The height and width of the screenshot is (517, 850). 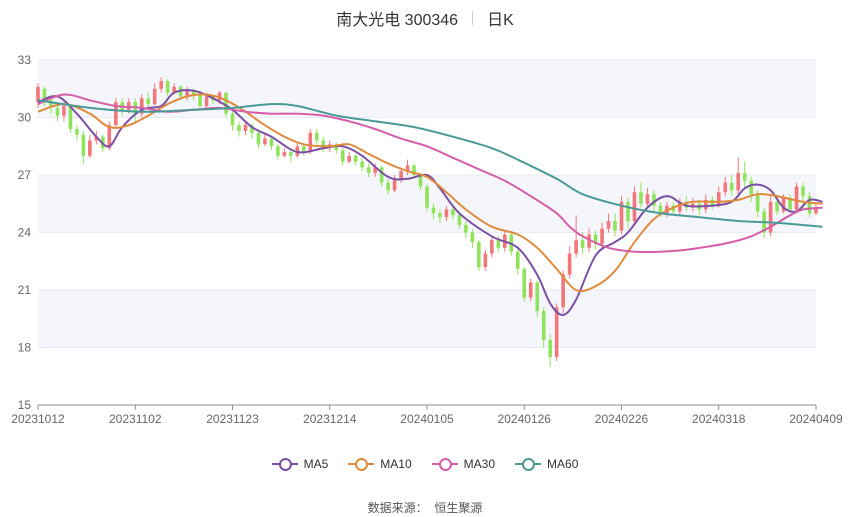 I want to click on y-tick-label: 24, so click(x=25, y=233).